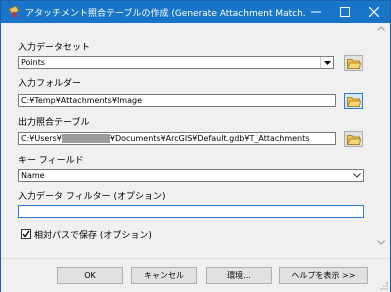 Image resolution: width=391 pixels, height=292 pixels. What do you see at coordinates (191, 211) in the screenshot?
I see `filter-field` at bounding box center [191, 211].